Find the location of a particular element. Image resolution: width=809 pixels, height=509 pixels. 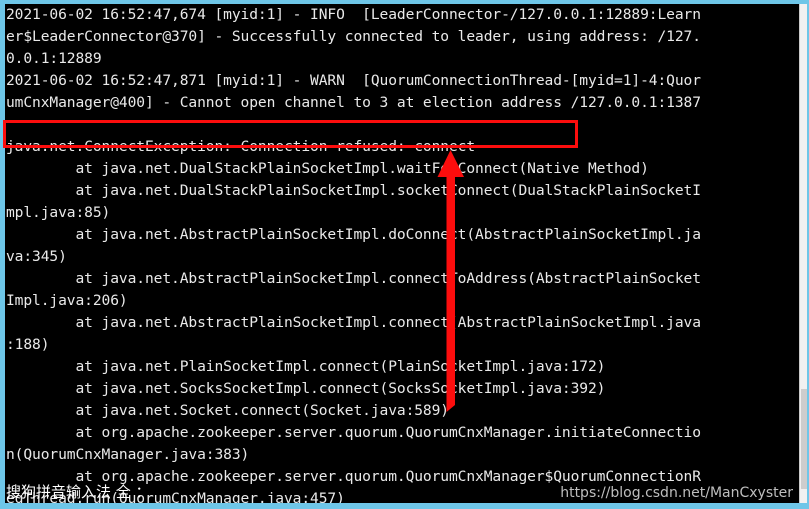

ime-status-bar: 搜狗拼音输入法 全 ： is located at coordinates (78, 492).